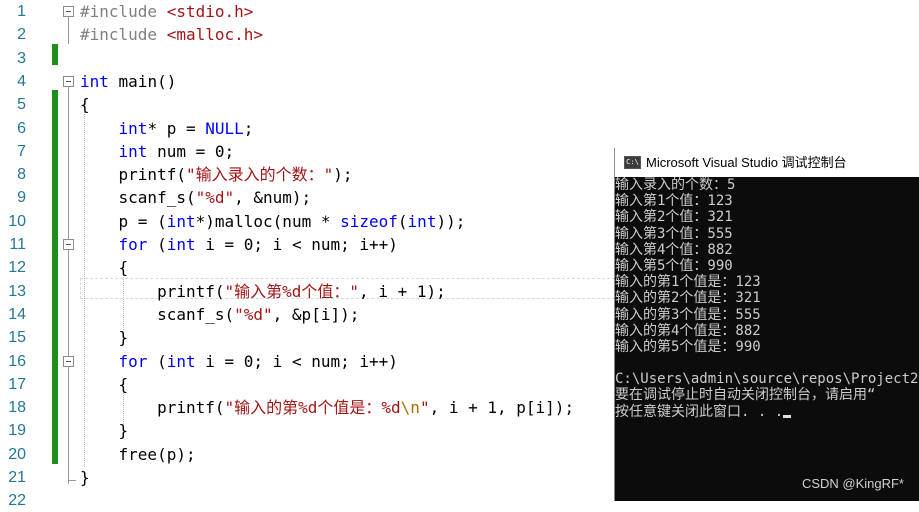 The image size is (919, 512). I want to click on code-text: int num = 0;, so click(157, 151).